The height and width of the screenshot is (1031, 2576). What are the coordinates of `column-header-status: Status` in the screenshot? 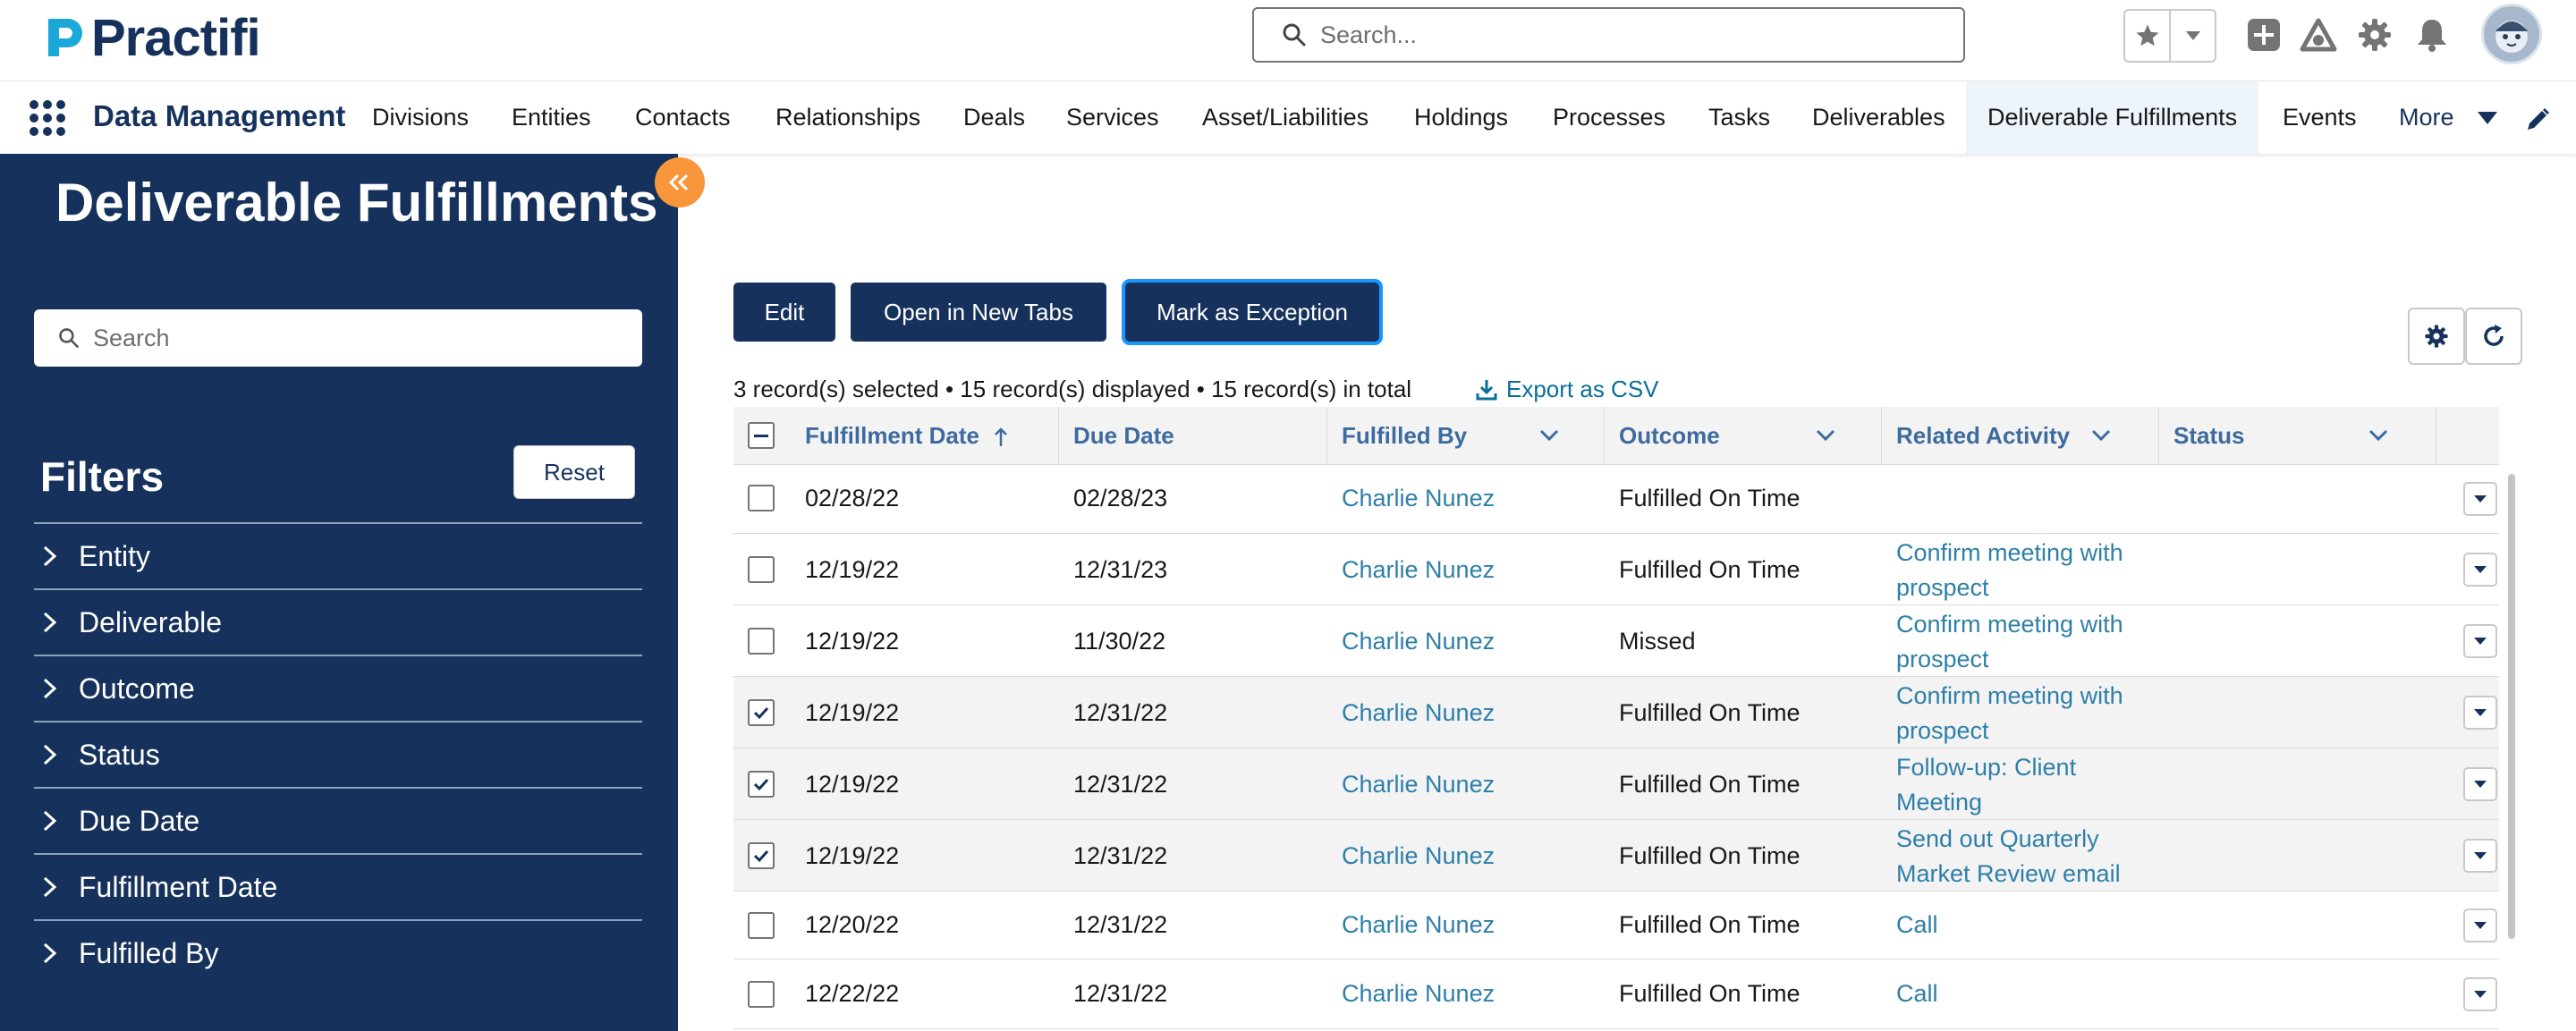 It's located at (2209, 436).